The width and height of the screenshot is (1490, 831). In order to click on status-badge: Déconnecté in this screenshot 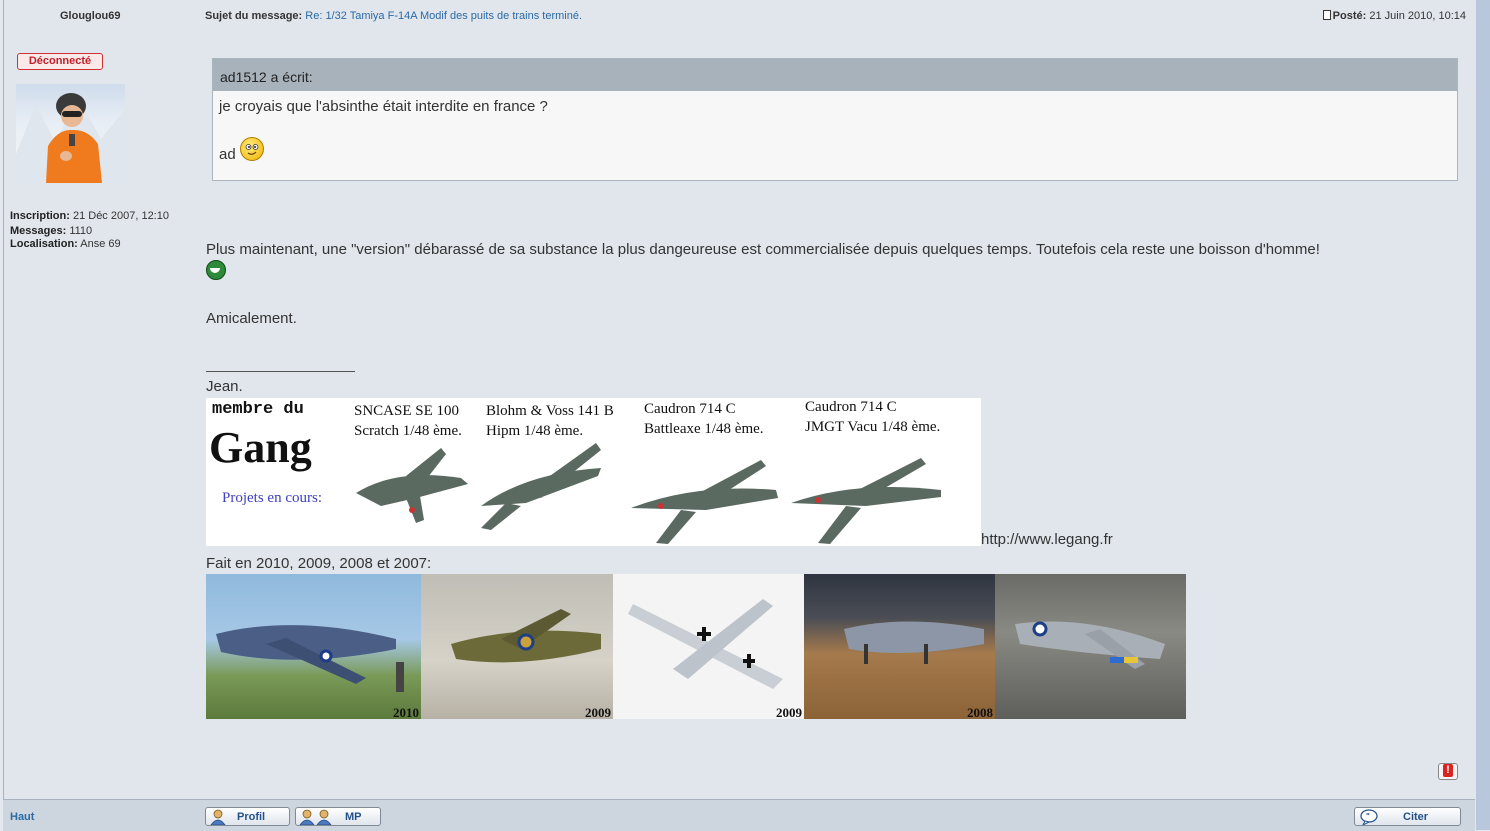, I will do `click(60, 61)`.